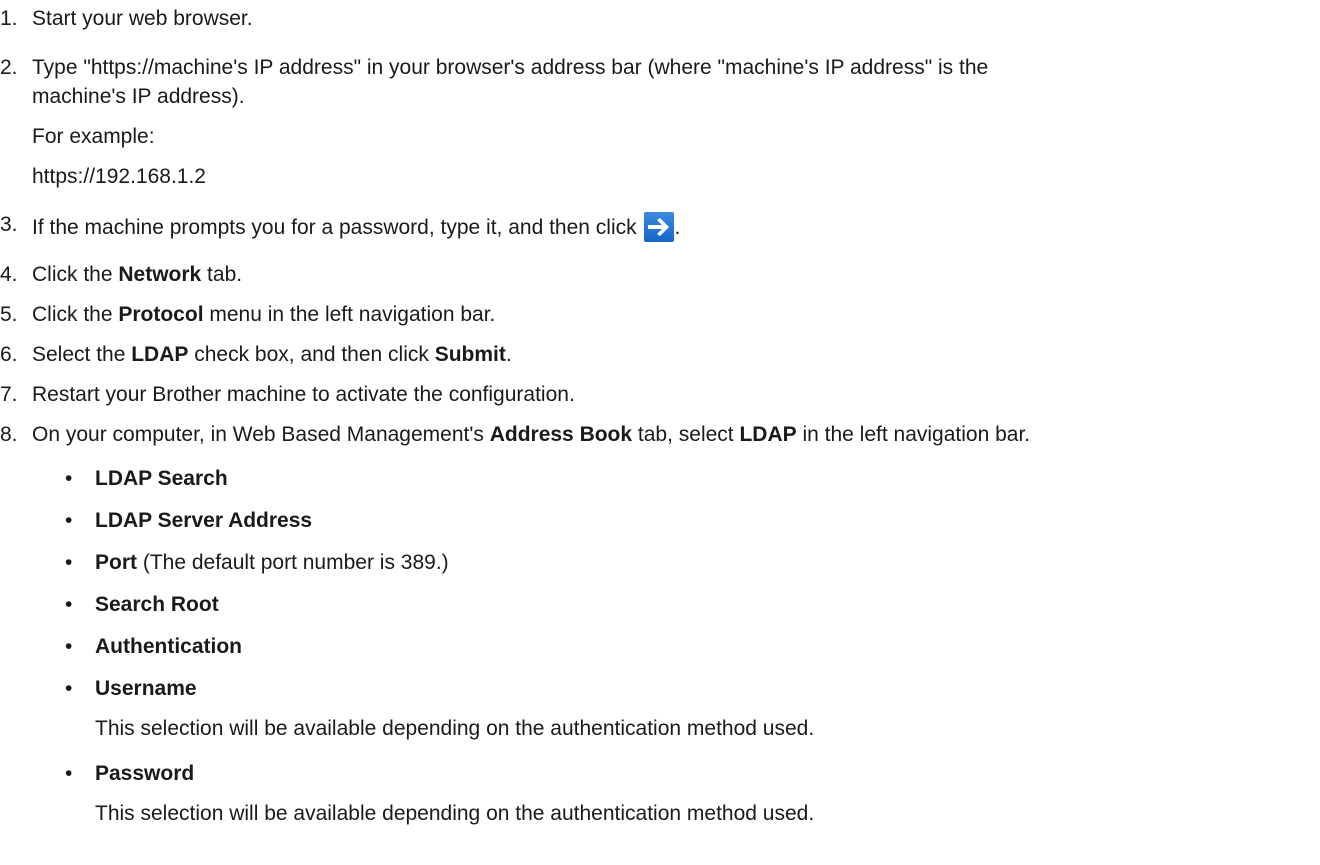 This screenshot has height=865, width=1320. I want to click on submit-button-ref: Submit, so click(470, 354).